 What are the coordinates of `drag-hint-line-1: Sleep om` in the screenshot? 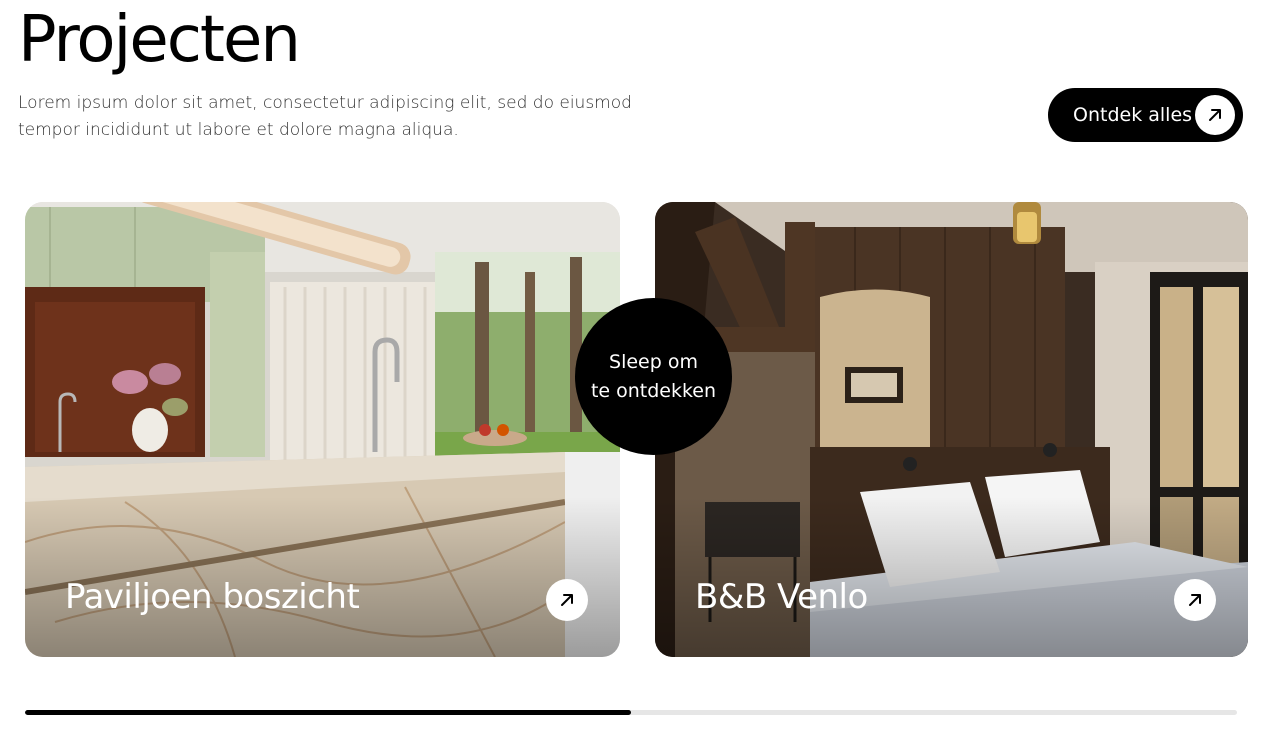 It's located at (653, 361).